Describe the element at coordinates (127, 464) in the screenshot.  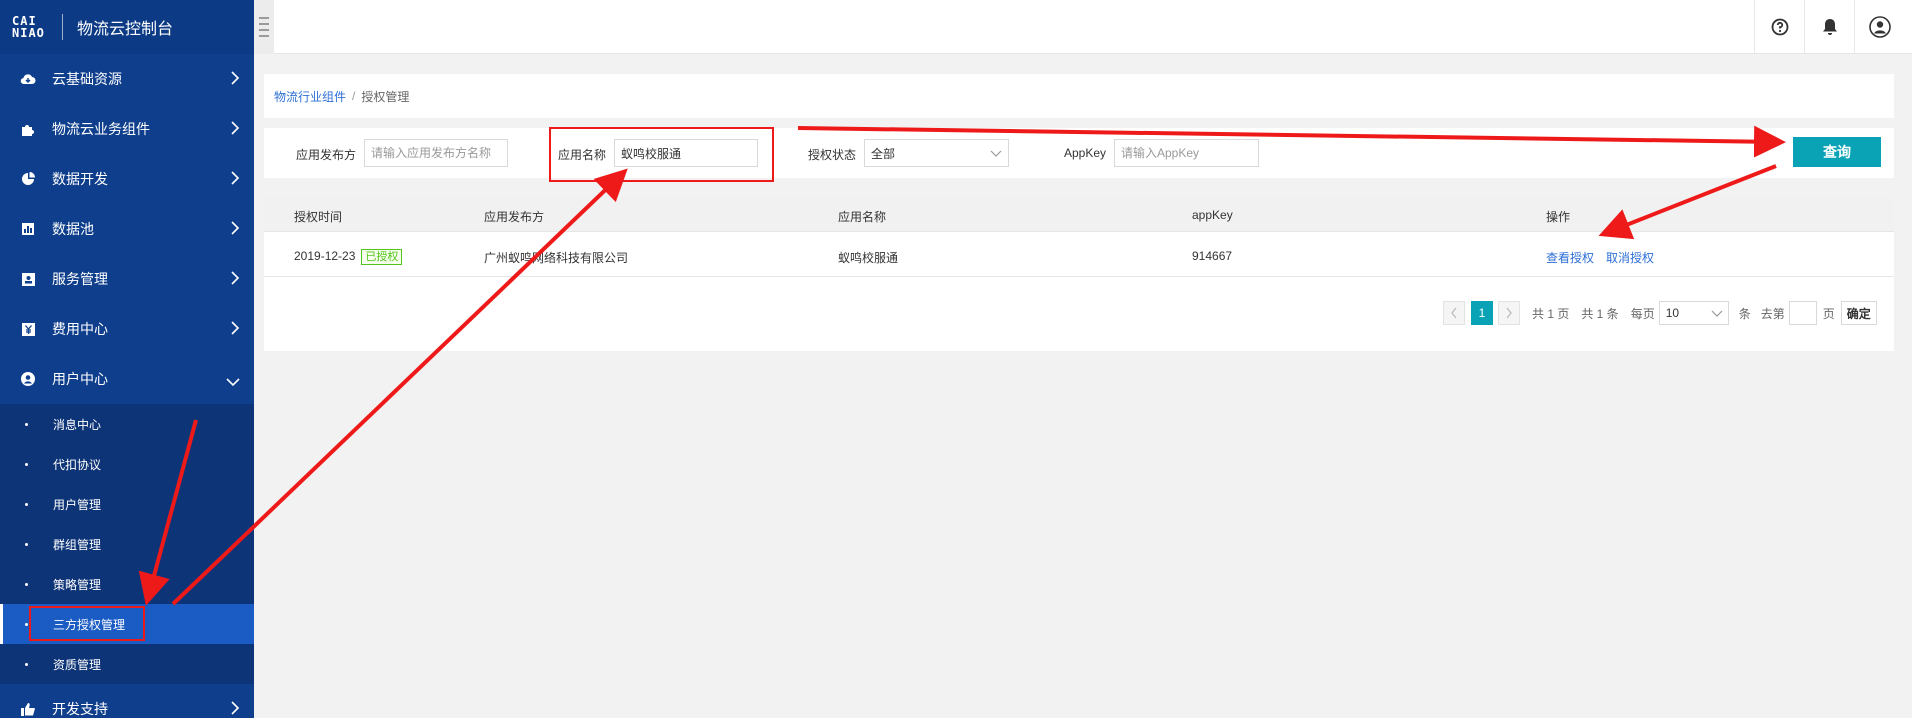
I see `sidebar-subitem-withholding: 代扣协议` at that location.